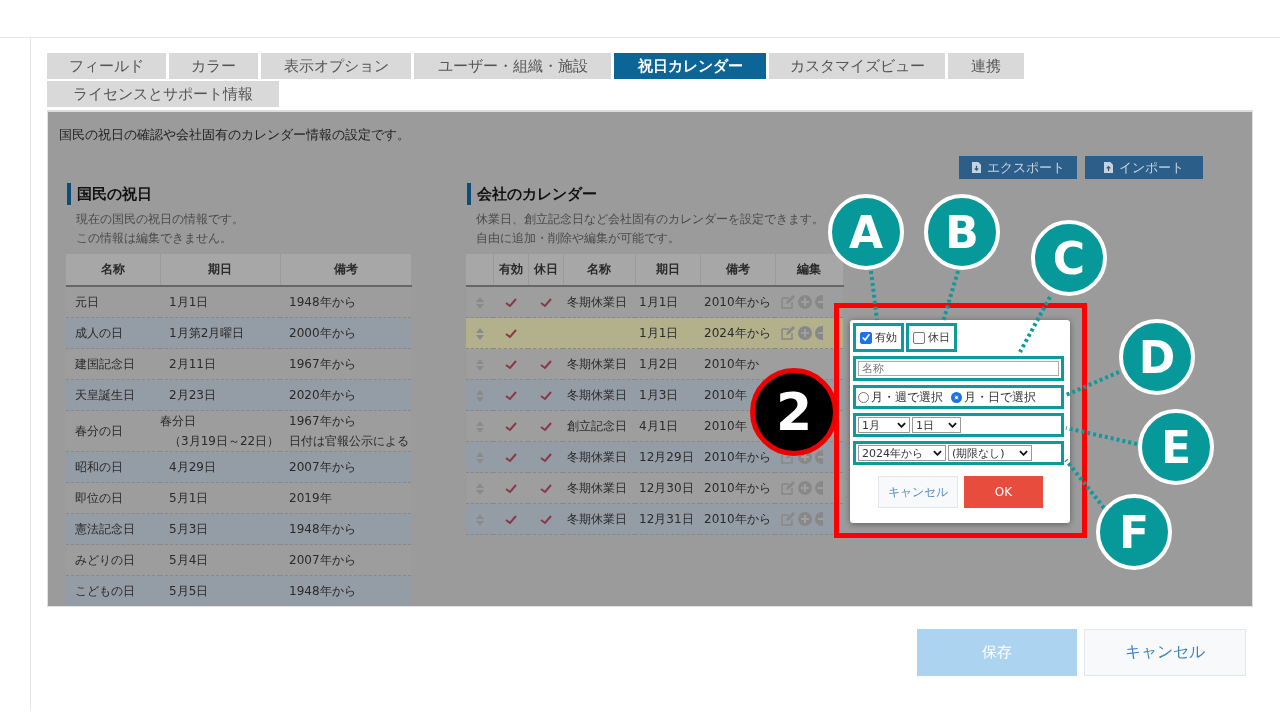 The width and height of the screenshot is (1280, 720). Describe the element at coordinates (659, 363) in the screenshot. I see `table-cell: 1月2日` at that location.